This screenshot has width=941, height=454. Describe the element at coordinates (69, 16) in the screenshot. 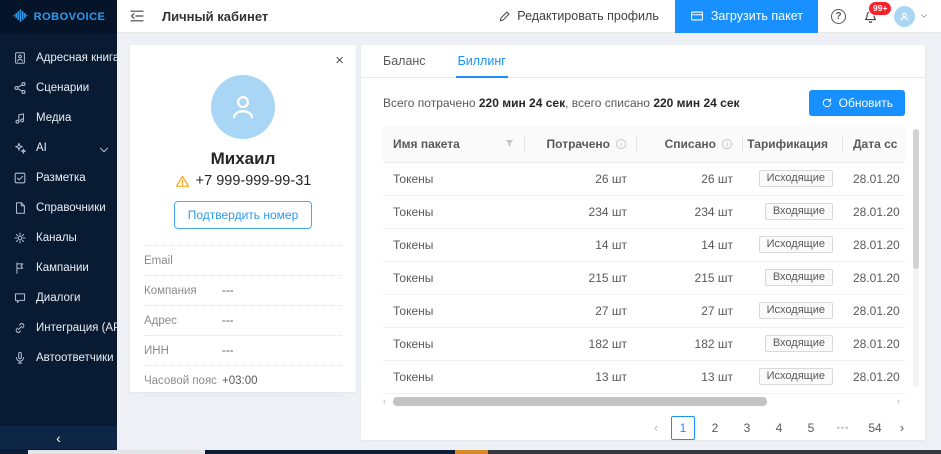

I see `brand-name: ROBOVOICE` at that location.